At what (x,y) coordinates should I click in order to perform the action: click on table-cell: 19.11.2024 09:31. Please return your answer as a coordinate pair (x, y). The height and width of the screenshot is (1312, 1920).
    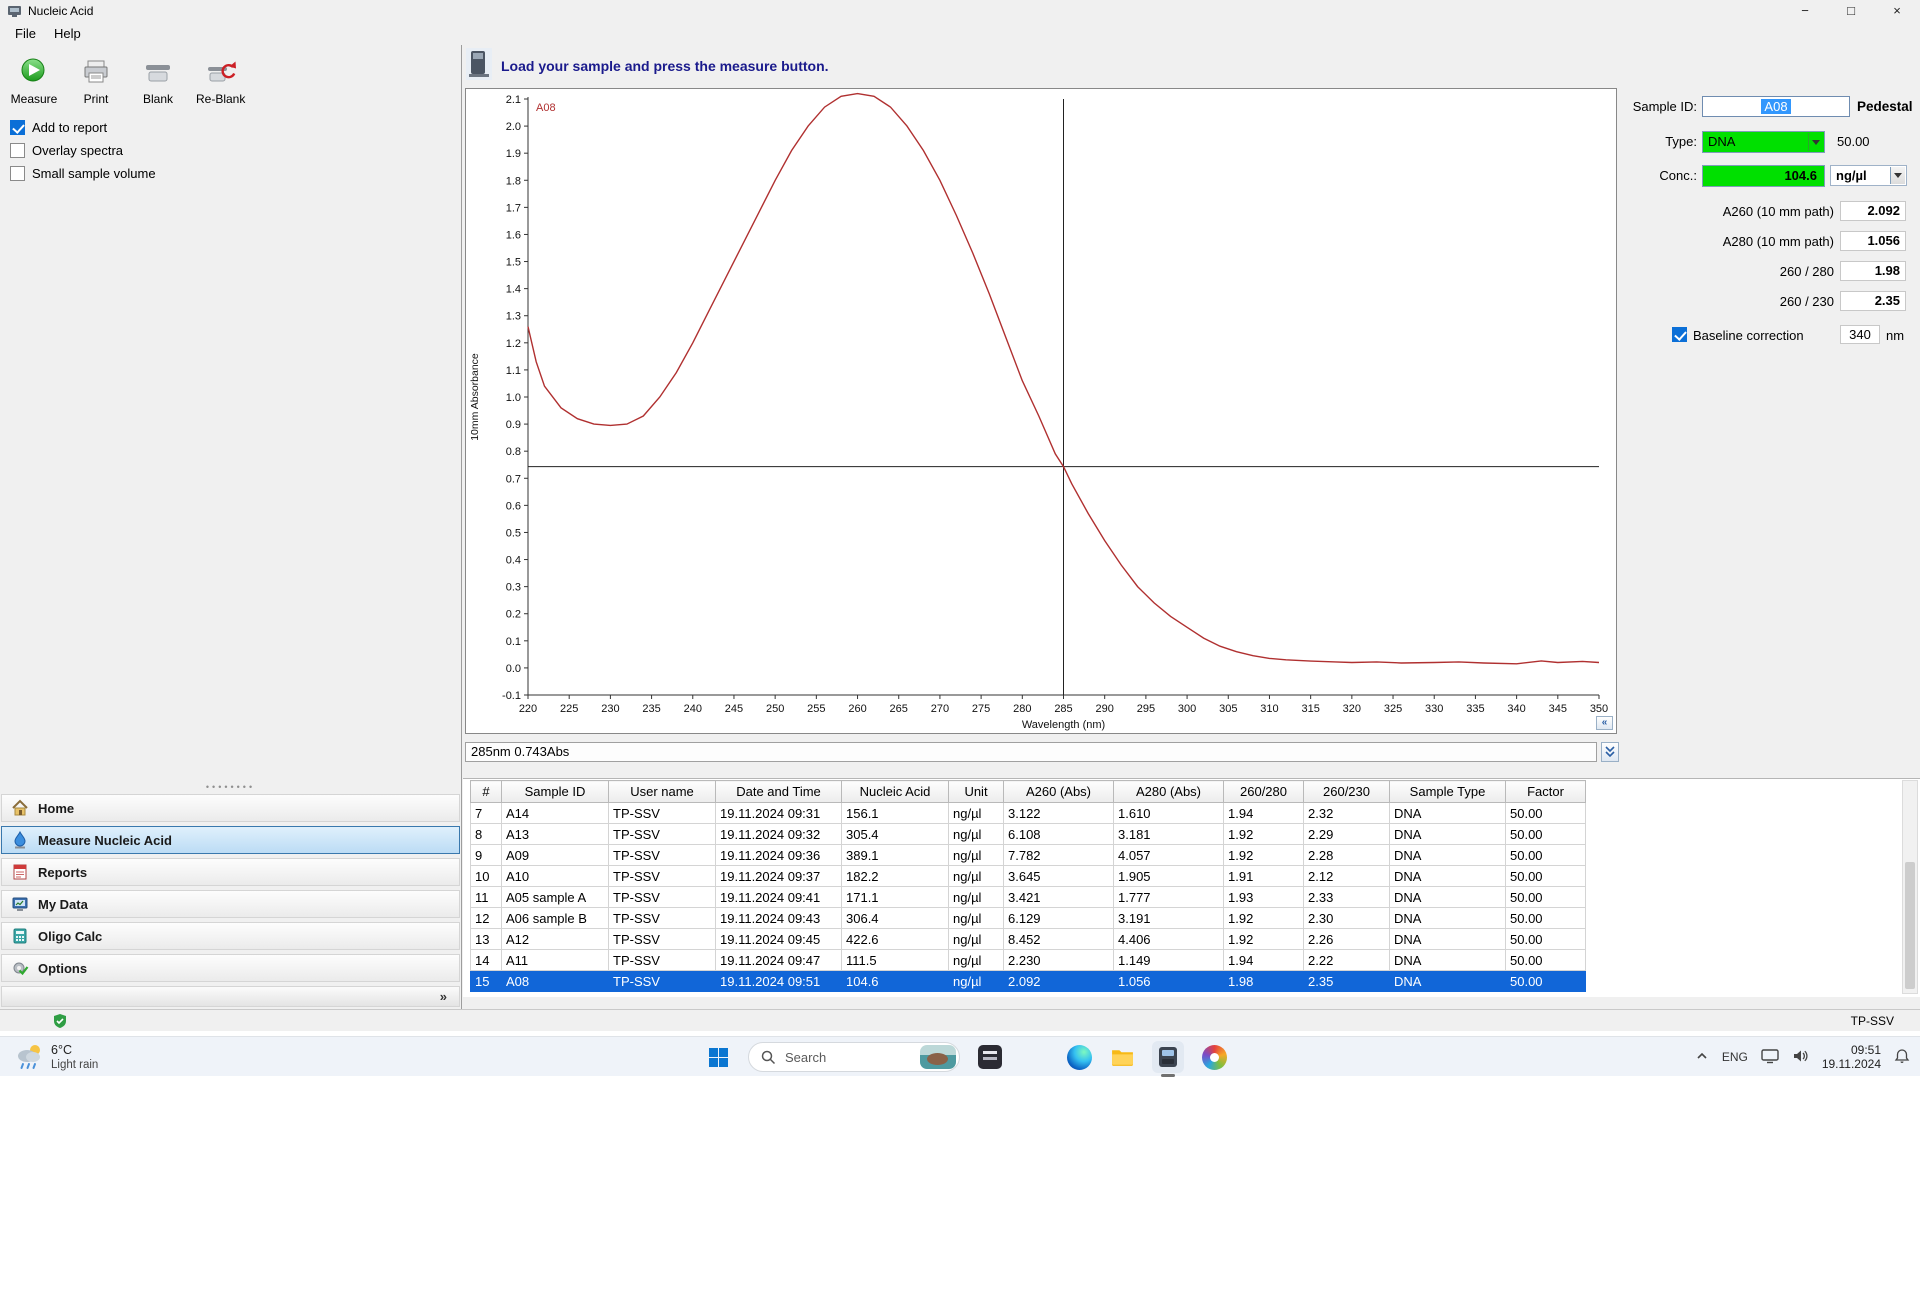
    Looking at the image, I should click on (778, 813).